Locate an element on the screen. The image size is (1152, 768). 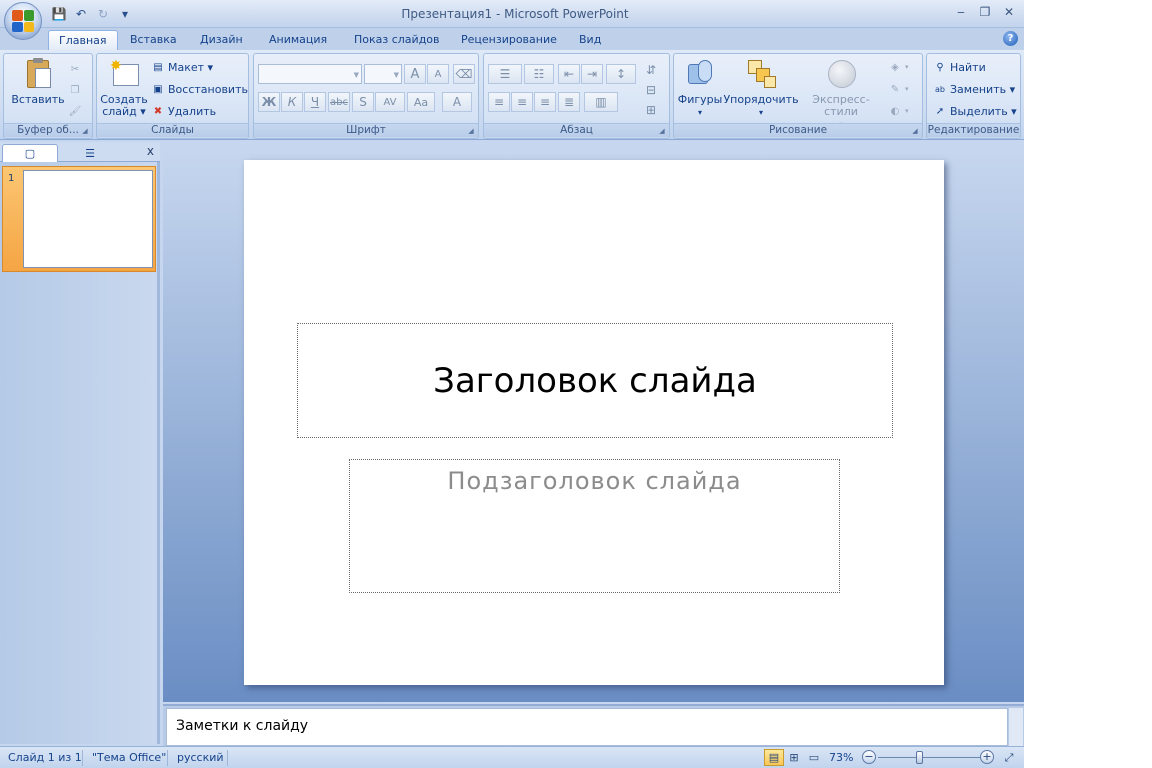
help-icon: ? is located at coordinates (1010, 38).